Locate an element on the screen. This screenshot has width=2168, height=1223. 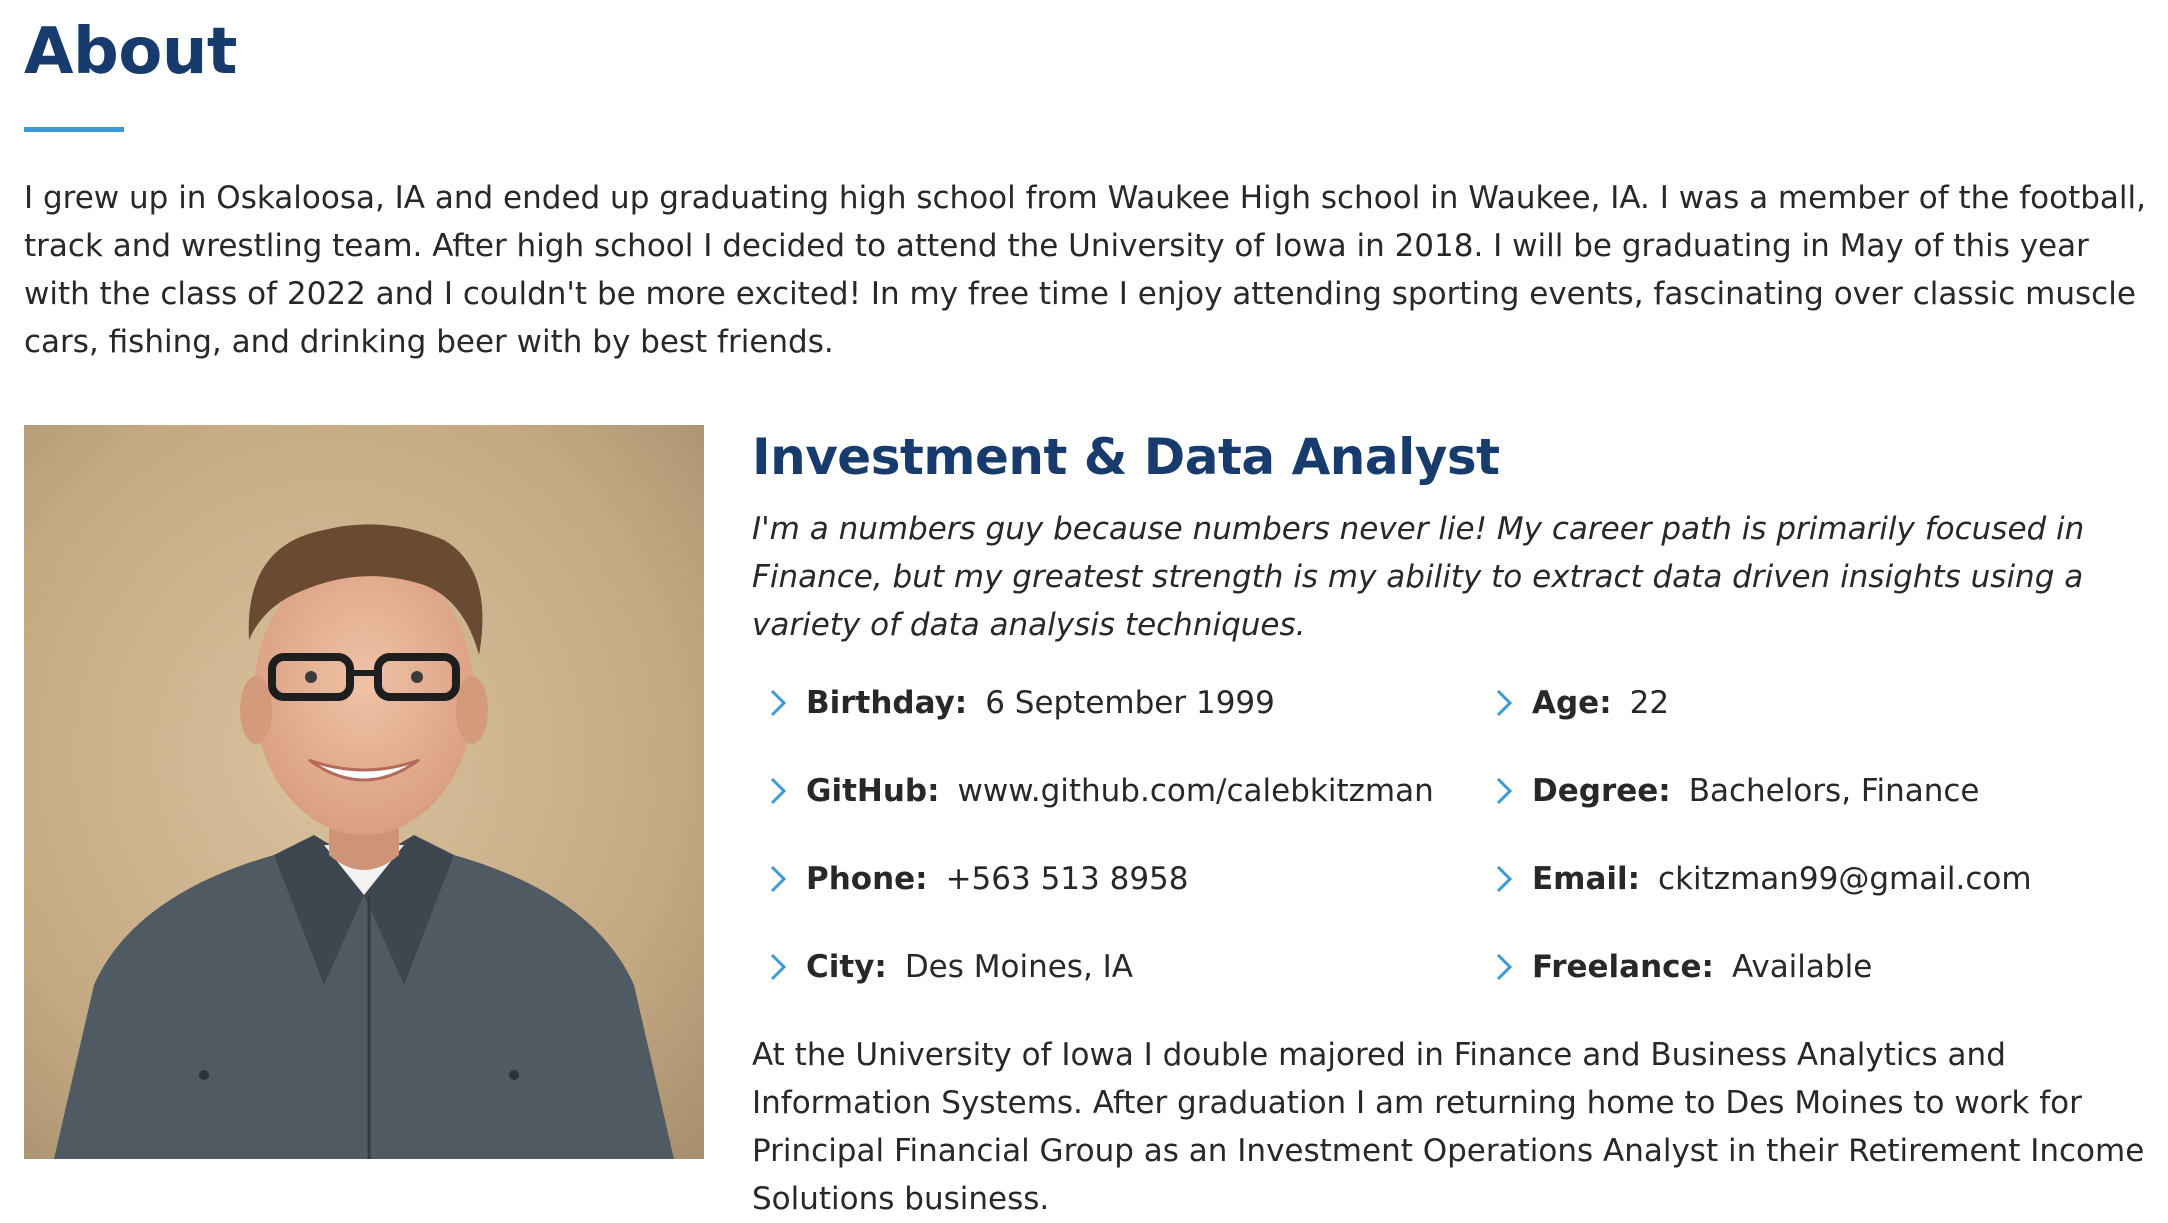
fact-value: Bachelors, Finance is located at coordinates (1834, 791).